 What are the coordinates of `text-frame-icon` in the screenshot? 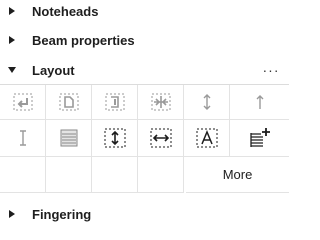 It's located at (206, 138).